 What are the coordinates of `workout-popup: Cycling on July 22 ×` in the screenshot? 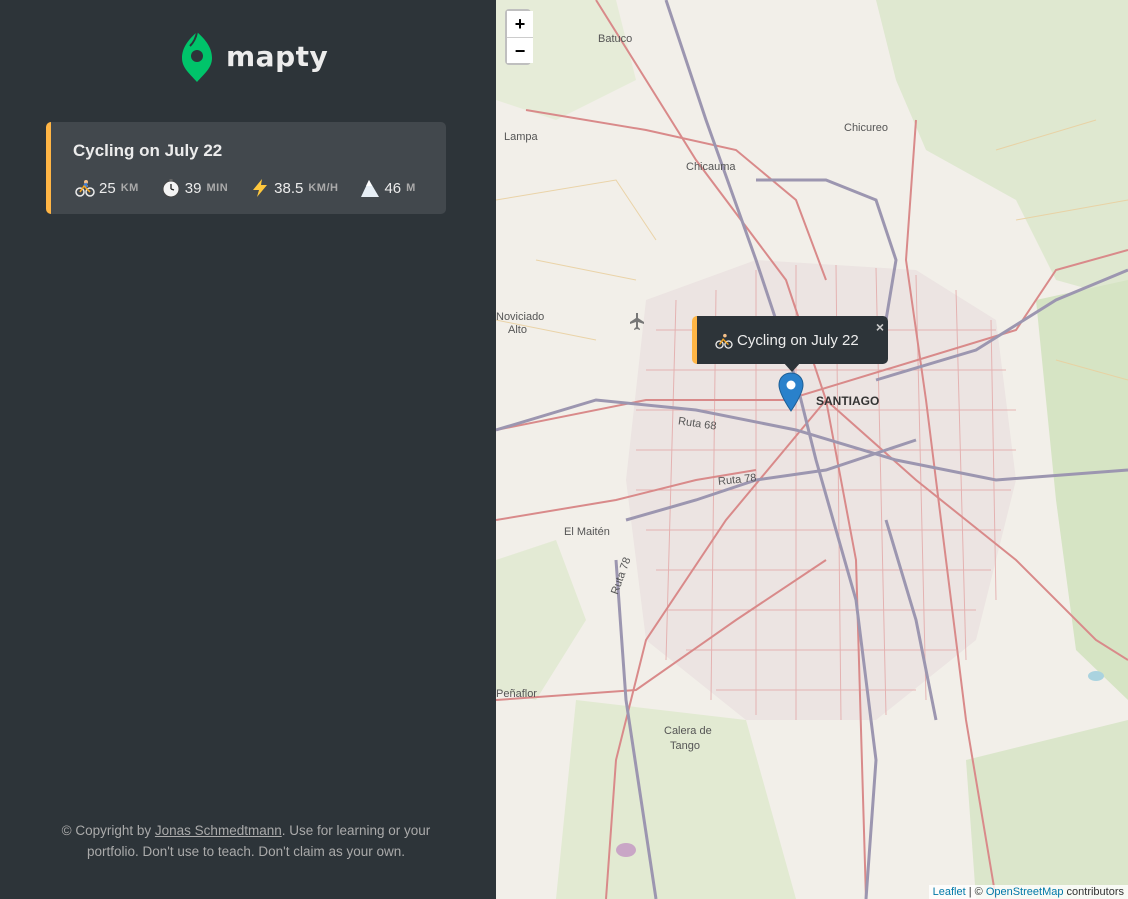 It's located at (790, 344).